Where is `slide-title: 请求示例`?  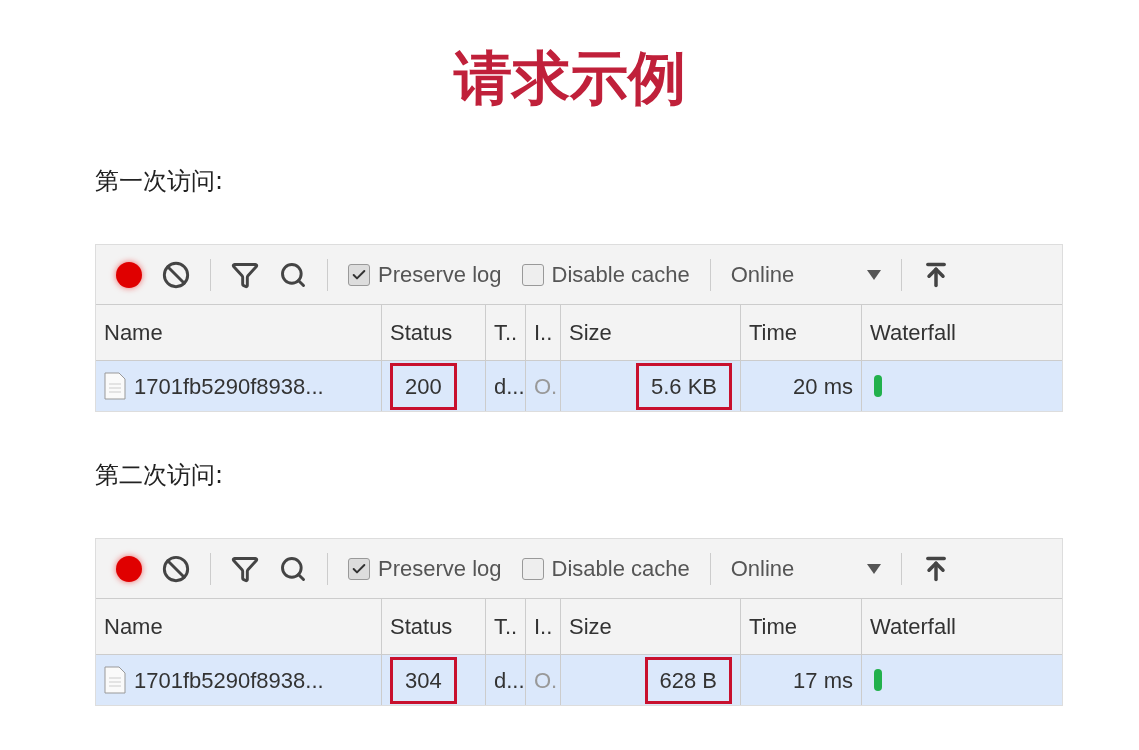 slide-title: 请求示例 is located at coordinates (569, 78).